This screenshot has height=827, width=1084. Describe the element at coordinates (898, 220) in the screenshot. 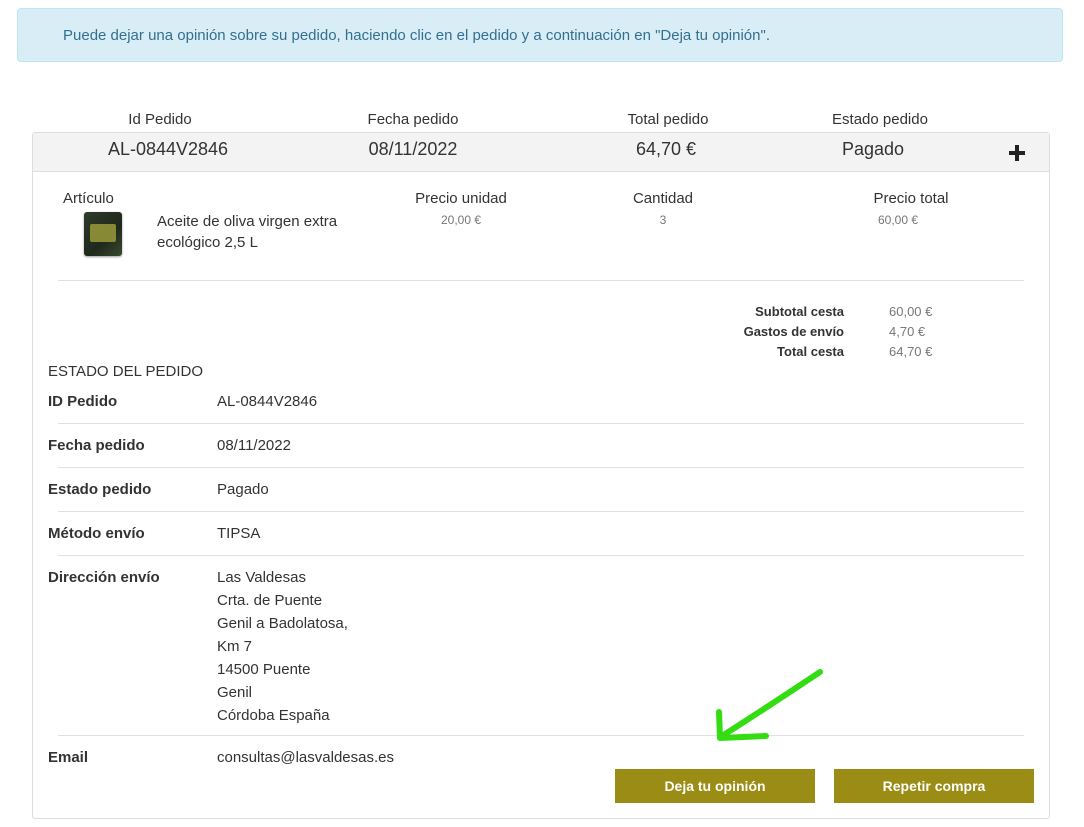

I see `product-total: 60,00 €` at that location.